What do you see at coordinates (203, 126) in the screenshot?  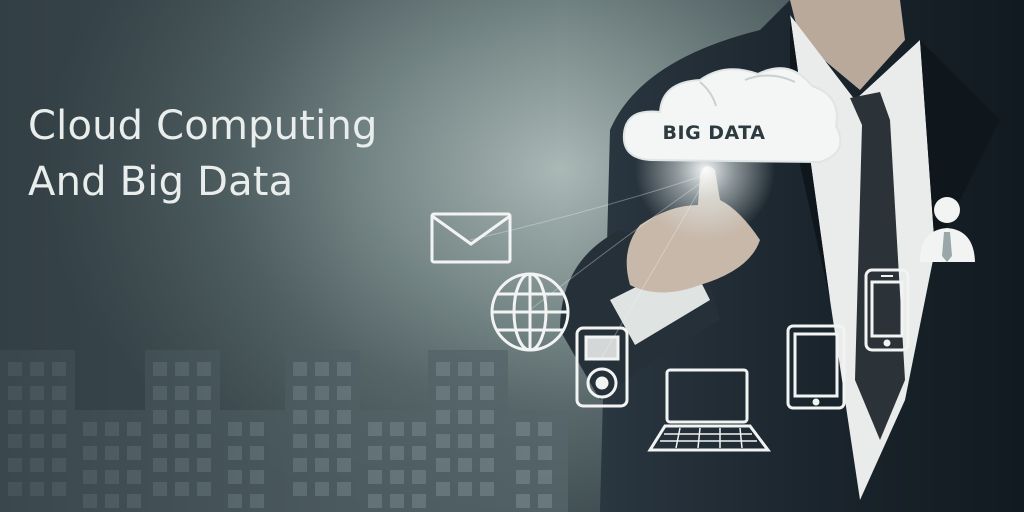 I see `title-line-1: Cloud Computing` at bounding box center [203, 126].